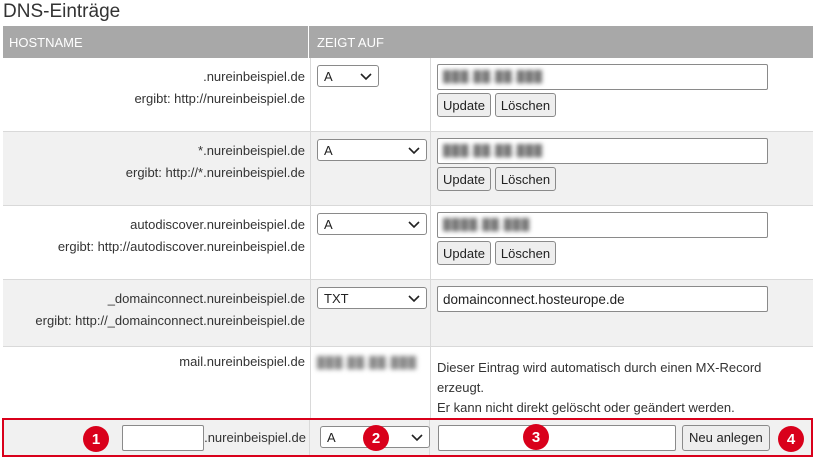  I want to click on hostname-text: _domainconnect.nureinbeispiel.de, so click(206, 298).